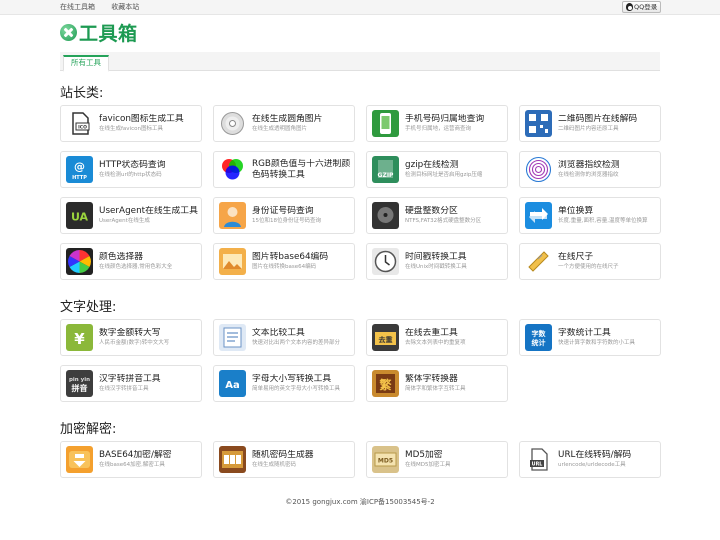  I want to click on tool-card: 随机密码生成器 在线生成随机密码, so click(284, 459).